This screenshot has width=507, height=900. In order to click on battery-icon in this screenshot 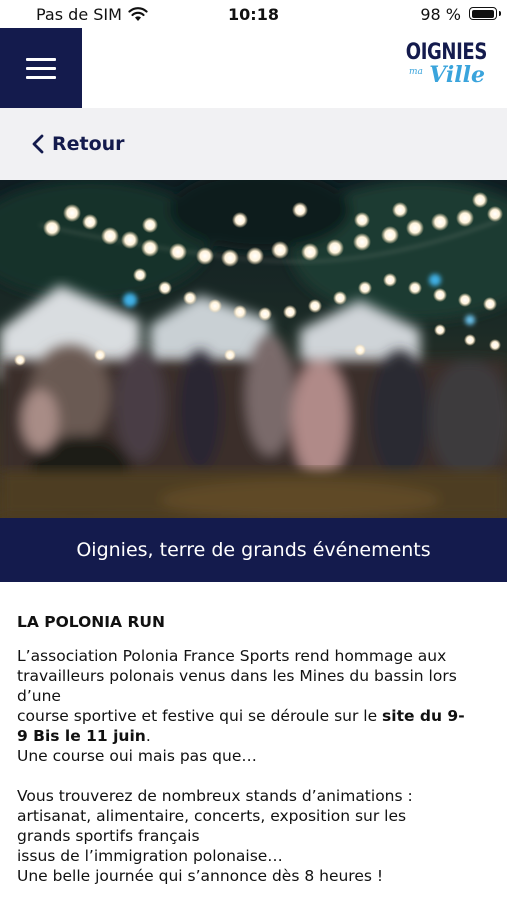, I will do `click(485, 13)`.